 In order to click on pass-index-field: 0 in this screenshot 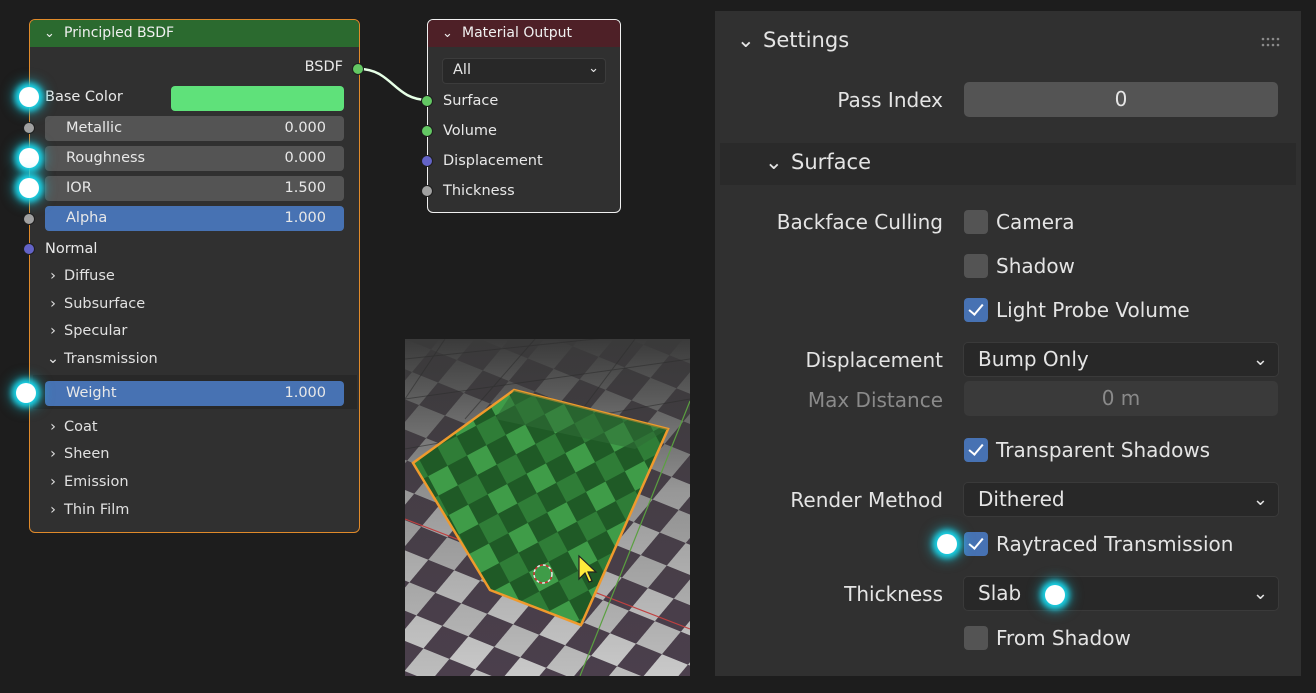, I will do `click(1121, 99)`.